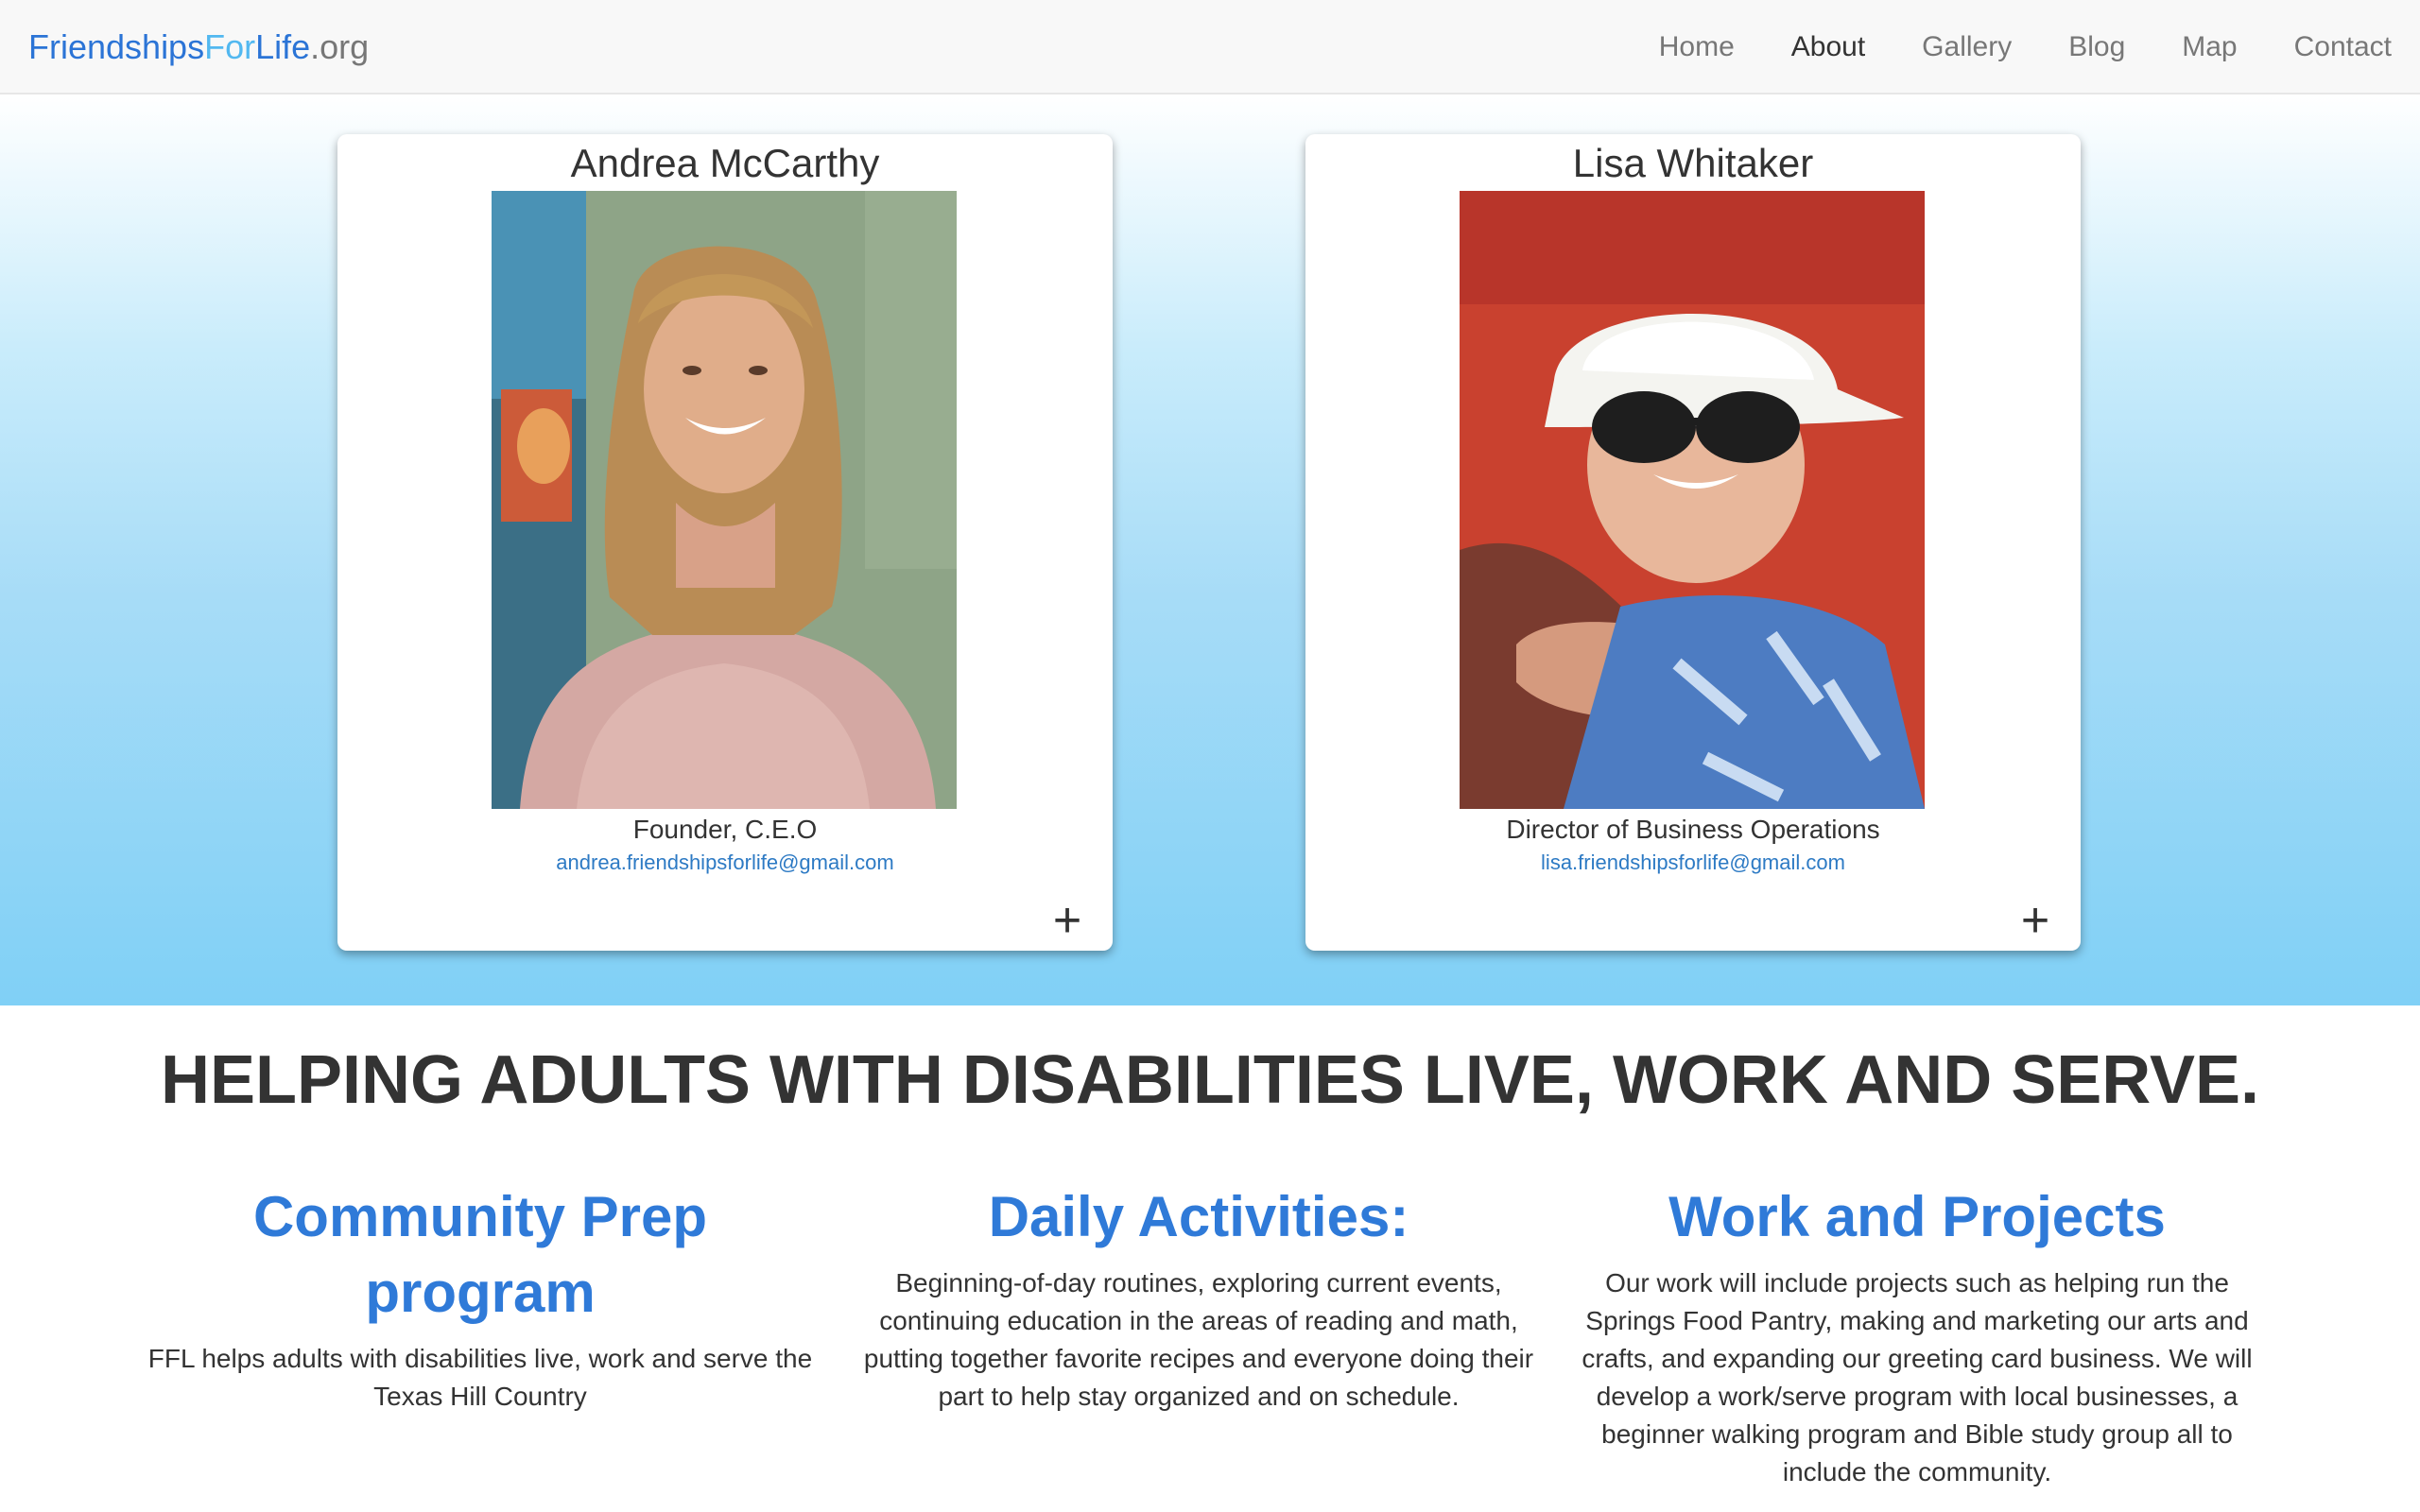 This screenshot has width=2420, height=1512. I want to click on member-photo-andrea, so click(724, 500).